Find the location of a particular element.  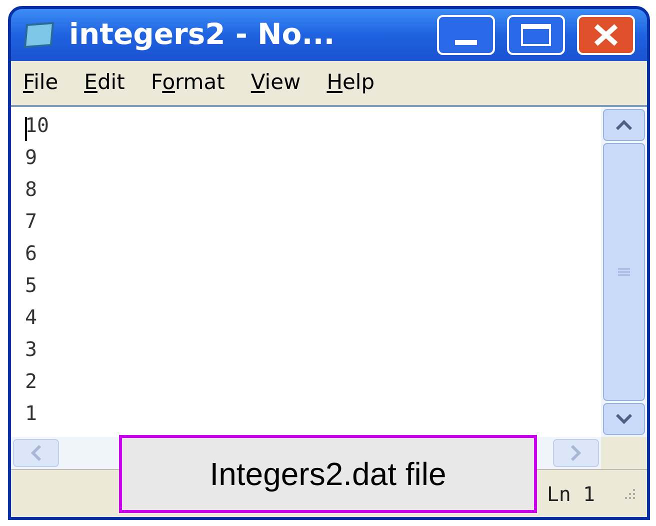

scroll-thumb is located at coordinates (624, 272).